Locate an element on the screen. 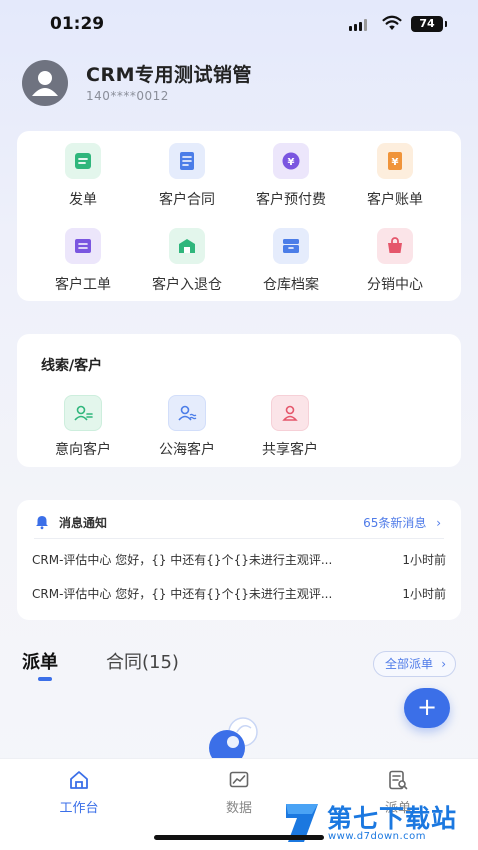 This screenshot has width=478, height=850. grid-item-customer-prepaid: ¥ 客户预付费 is located at coordinates (291, 176).